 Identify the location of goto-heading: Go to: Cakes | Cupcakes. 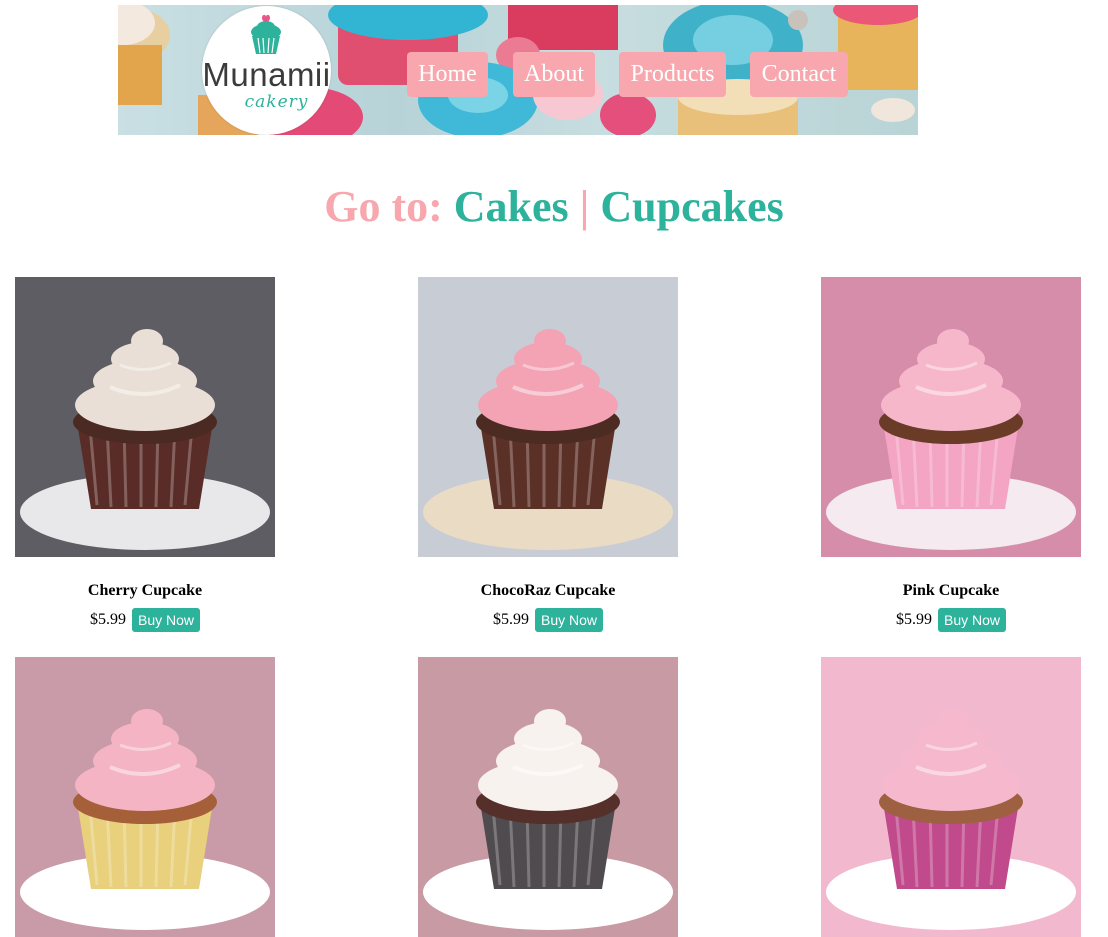
(554, 207).